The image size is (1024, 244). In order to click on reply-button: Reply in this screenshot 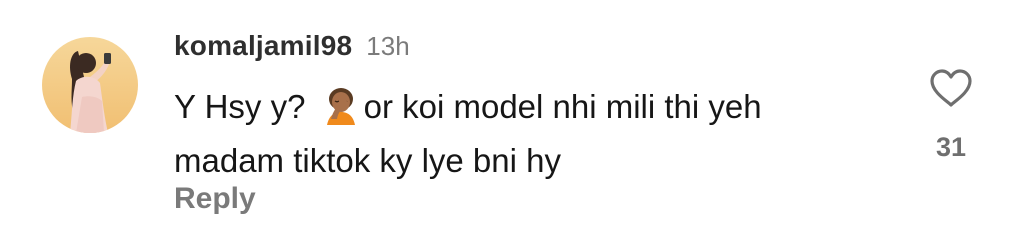, I will do `click(215, 199)`.